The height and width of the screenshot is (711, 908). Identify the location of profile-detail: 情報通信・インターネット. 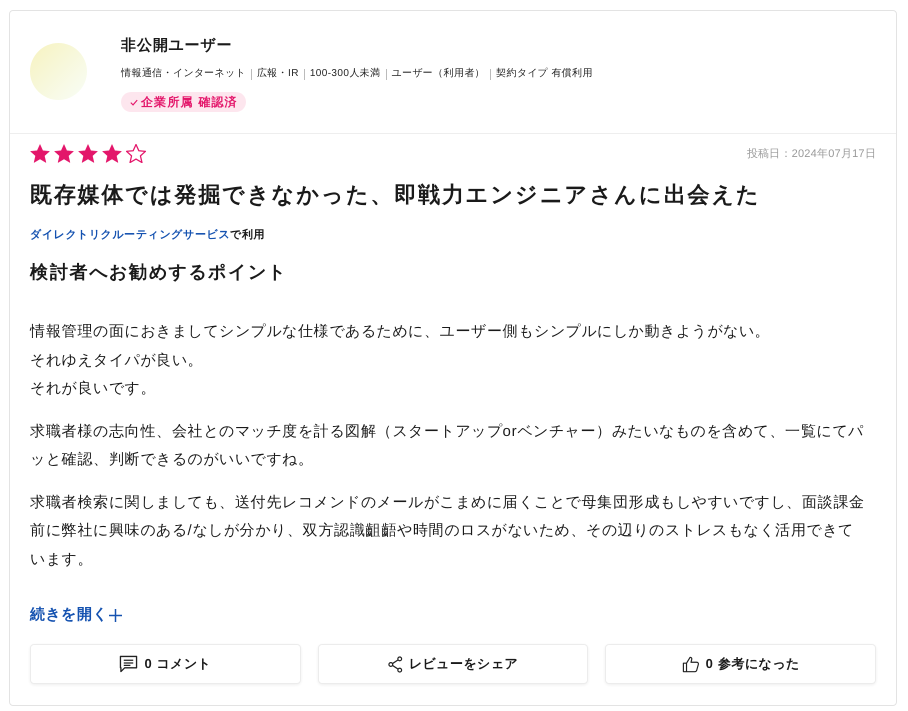
(183, 74).